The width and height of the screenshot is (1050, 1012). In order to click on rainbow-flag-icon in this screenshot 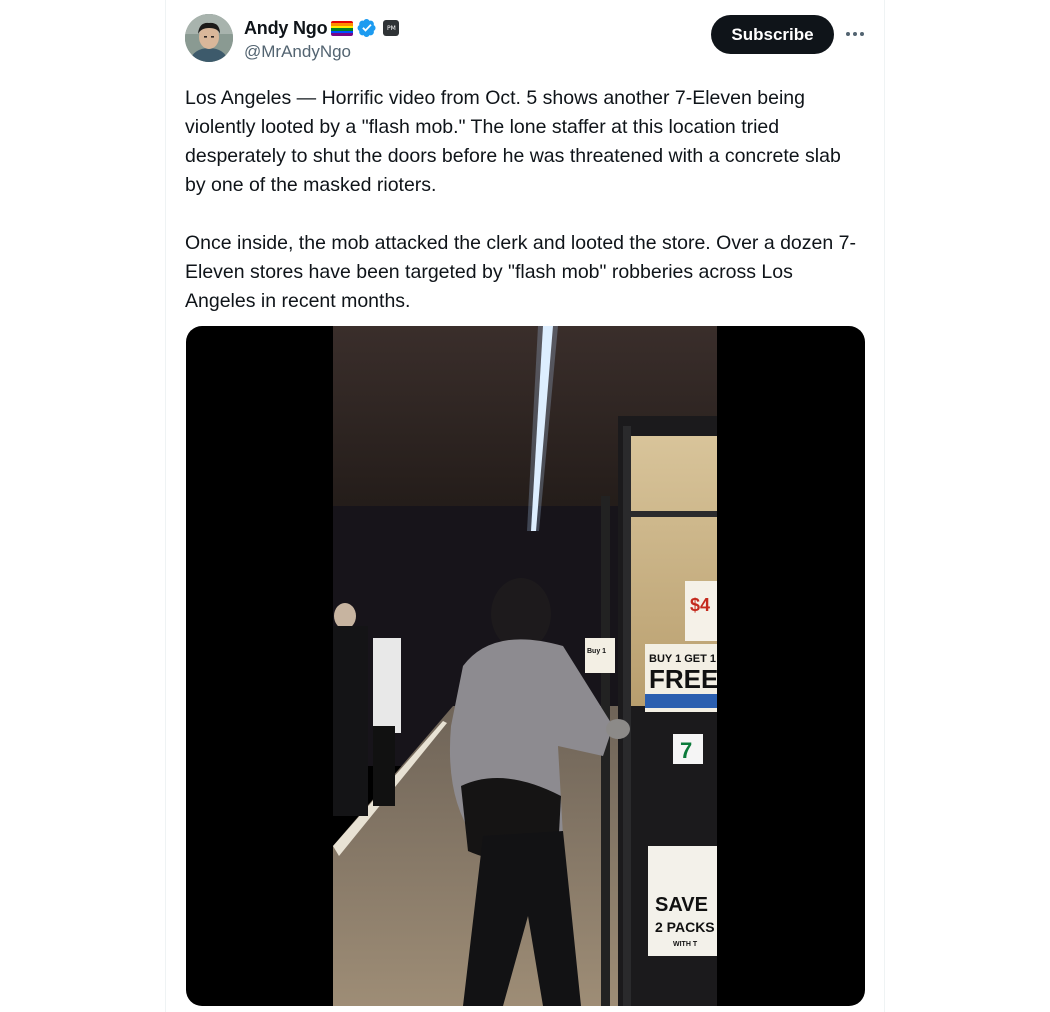, I will do `click(342, 28)`.